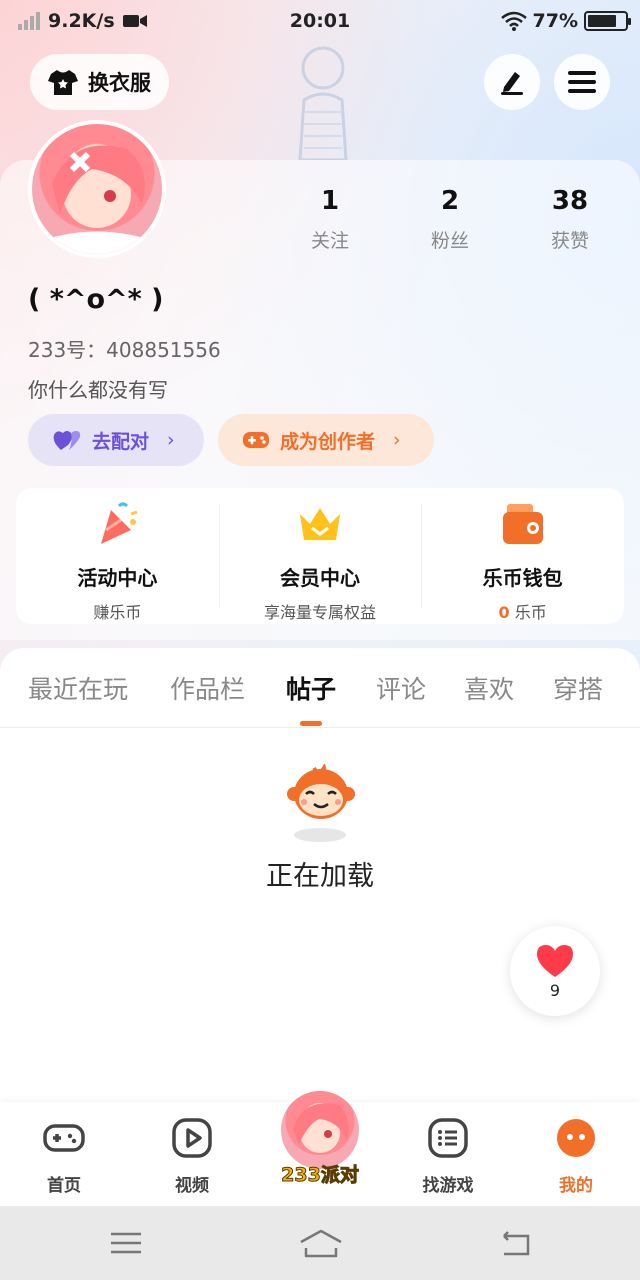  Describe the element at coordinates (448, 1138) in the screenshot. I see `list-icon` at that location.